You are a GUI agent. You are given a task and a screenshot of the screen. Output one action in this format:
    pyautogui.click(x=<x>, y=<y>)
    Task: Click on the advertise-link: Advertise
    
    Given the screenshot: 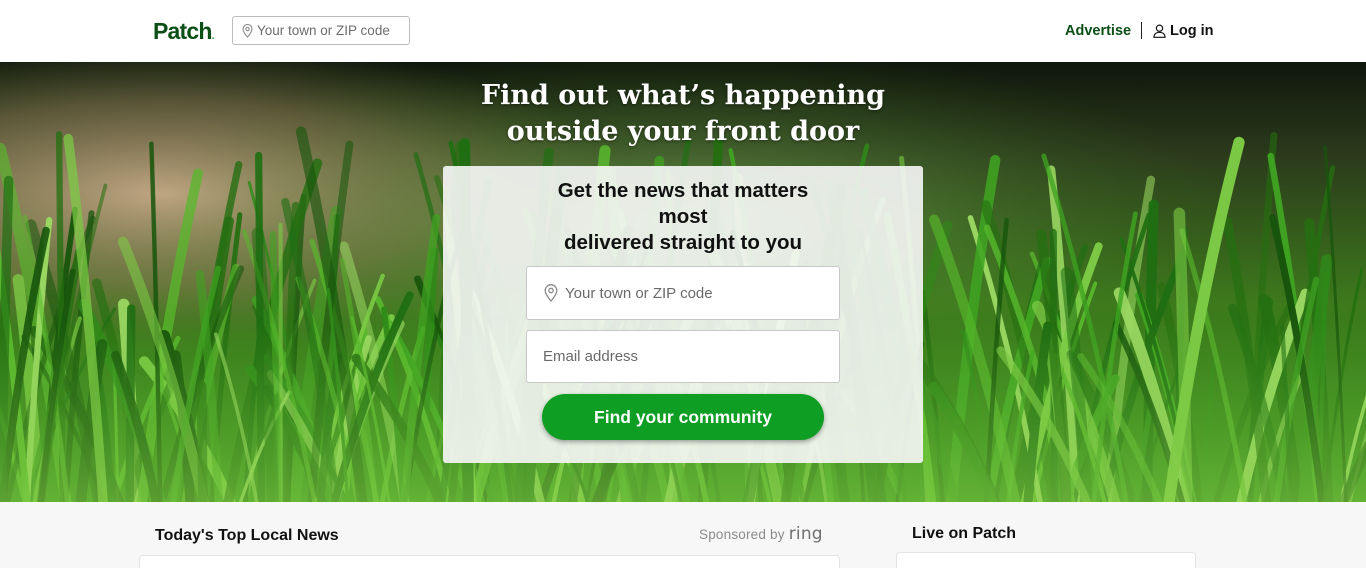 What is the action you would take?
    pyautogui.click(x=1098, y=31)
    